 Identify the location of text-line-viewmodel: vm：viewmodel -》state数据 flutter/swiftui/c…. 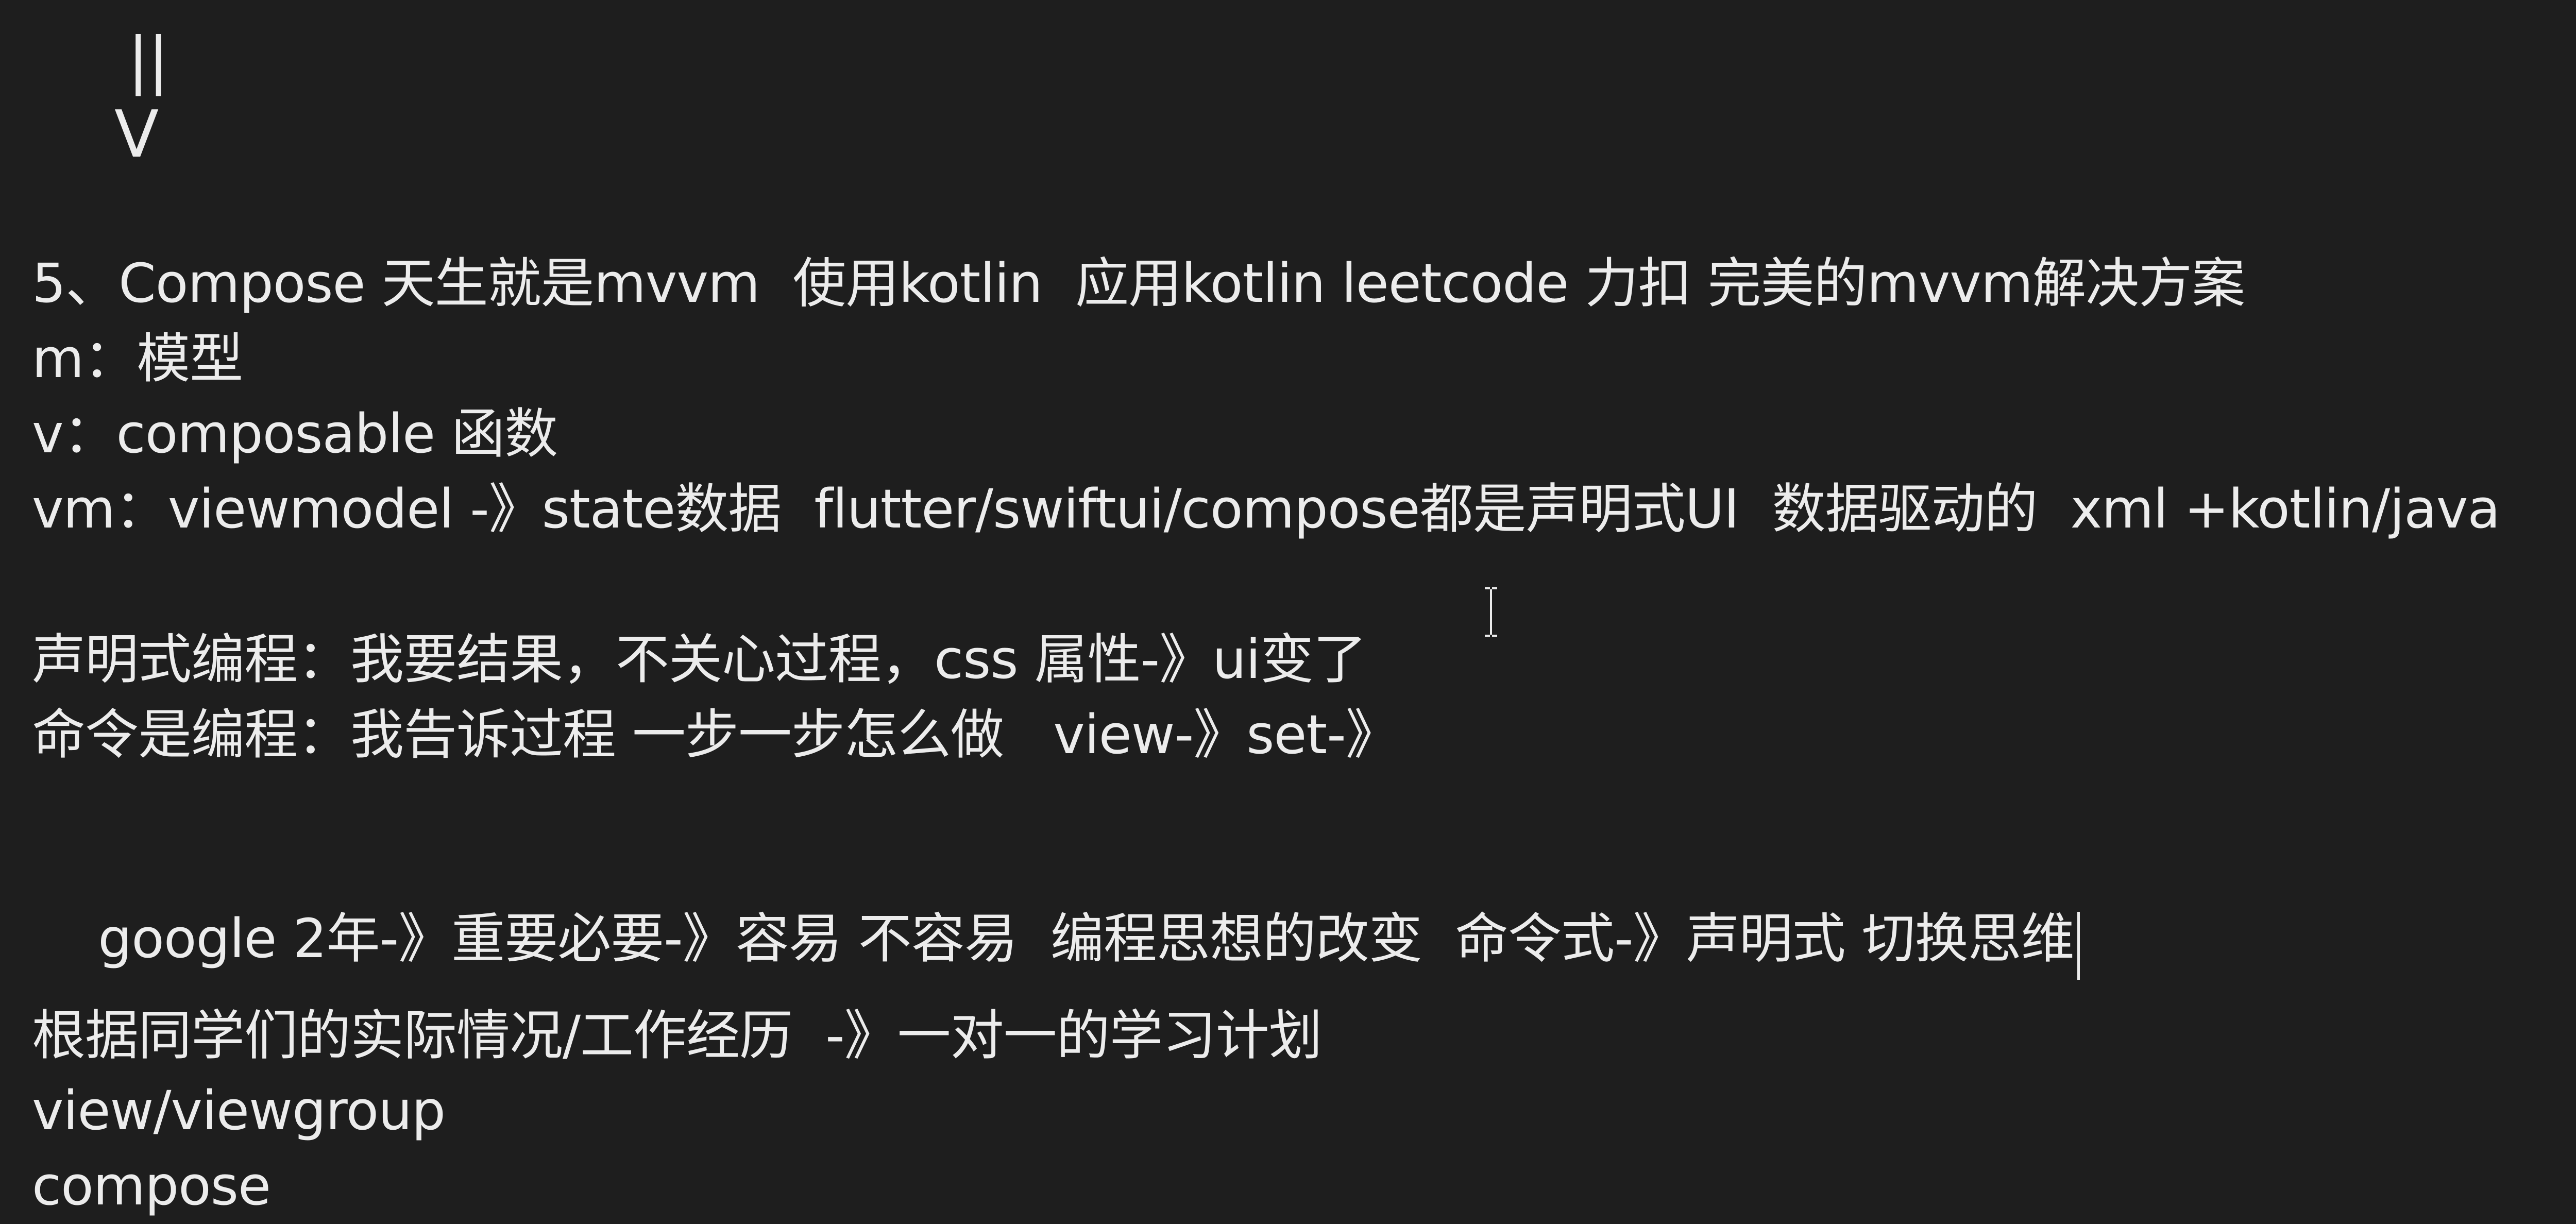
(1266, 509).